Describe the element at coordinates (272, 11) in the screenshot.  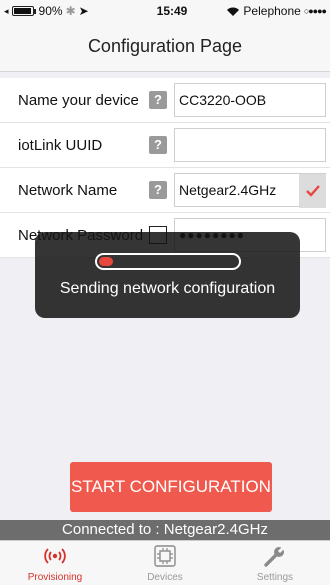
I see `carrier-name: Pelephone` at that location.